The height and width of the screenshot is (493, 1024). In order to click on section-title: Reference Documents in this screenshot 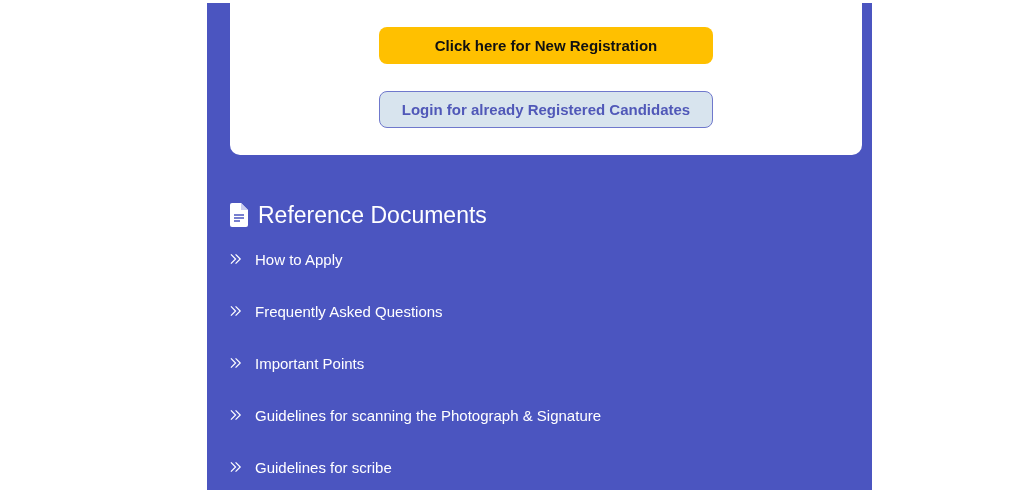, I will do `click(372, 215)`.